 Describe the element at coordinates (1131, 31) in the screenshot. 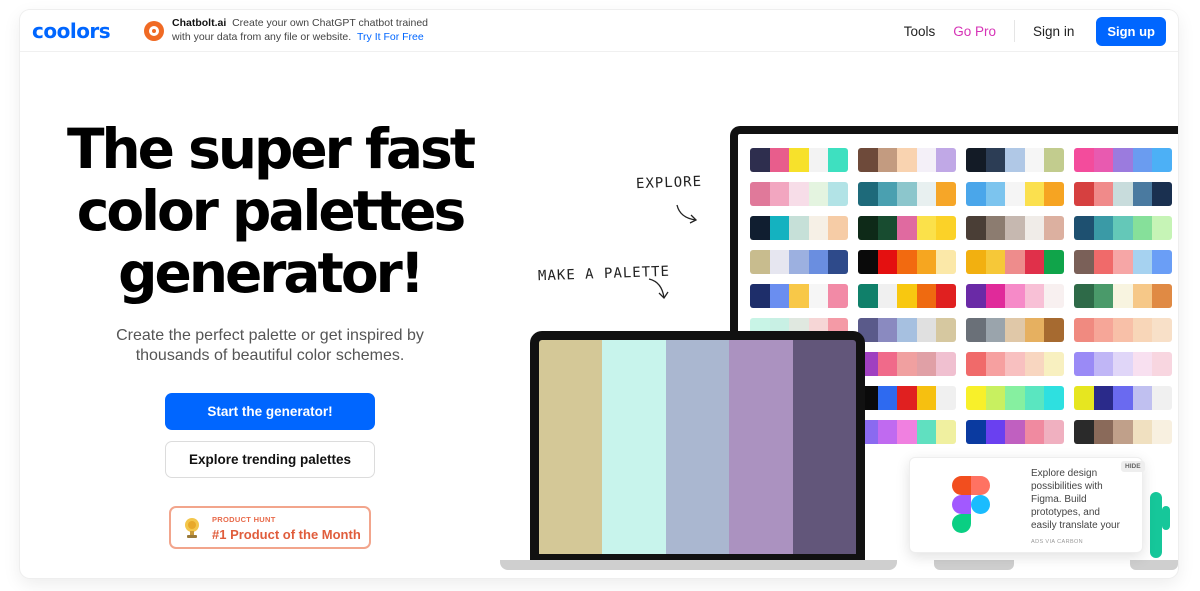

I see `sign-up-button: Sign up` at that location.